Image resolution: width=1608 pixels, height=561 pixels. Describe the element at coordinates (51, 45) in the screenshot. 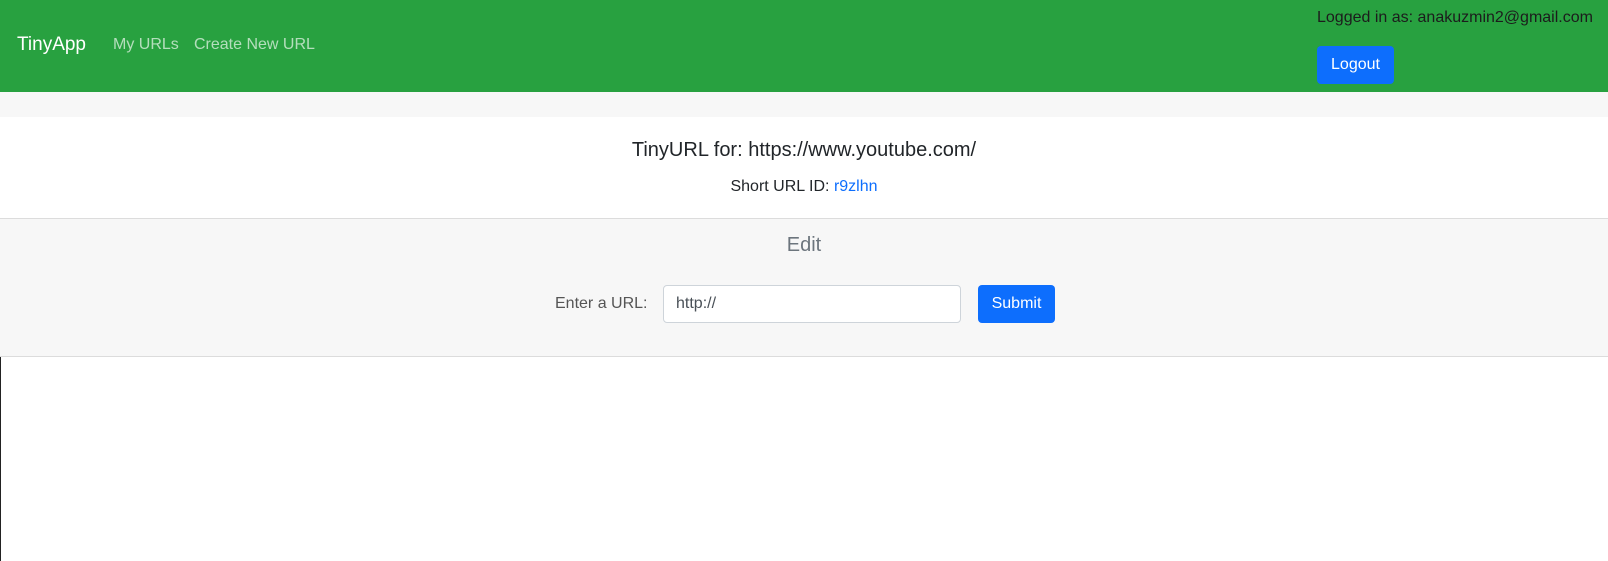

I see `brand-link: TinyApp` at that location.